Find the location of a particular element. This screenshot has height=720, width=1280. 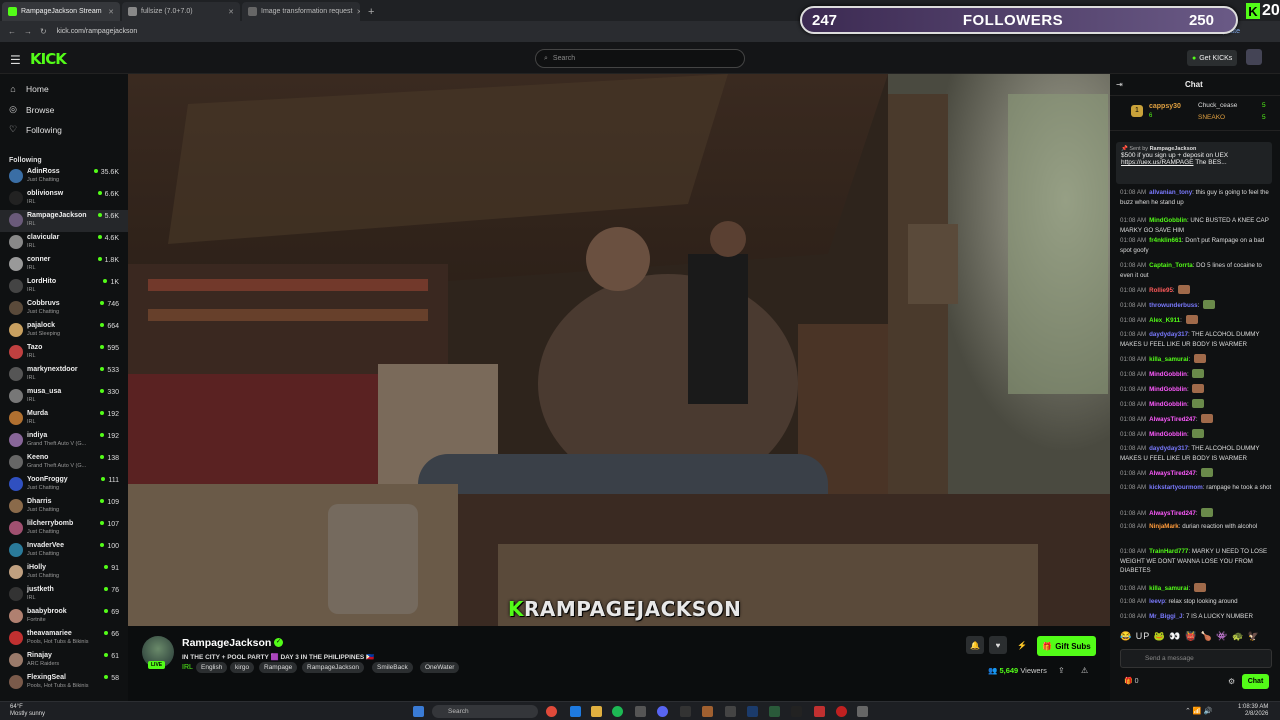

sidebar-channel: AdinRoss Just Chatting 35.6K is located at coordinates (64, 177).